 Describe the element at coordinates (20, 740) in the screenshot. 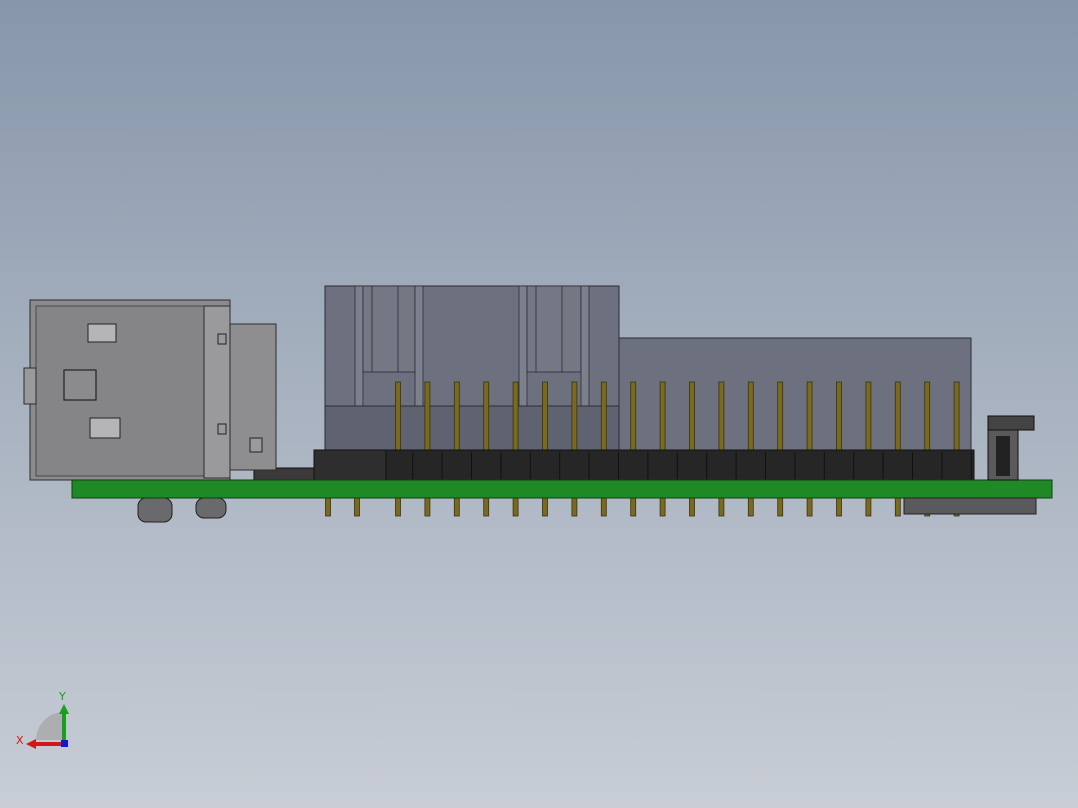

I see `axis-x-label: X` at that location.